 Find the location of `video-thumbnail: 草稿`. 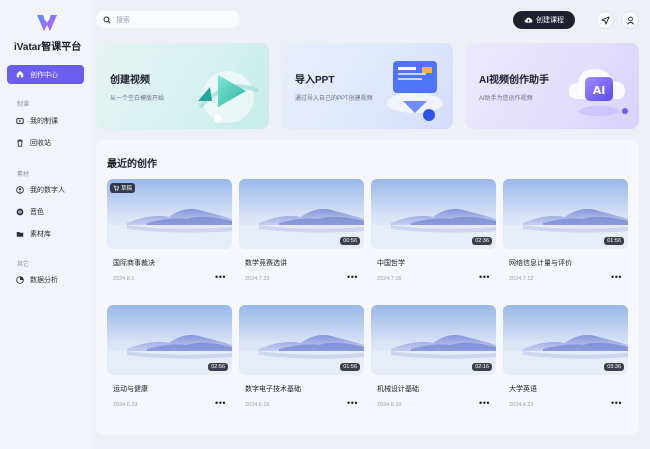

video-thumbnail: 草稿 is located at coordinates (169, 214).